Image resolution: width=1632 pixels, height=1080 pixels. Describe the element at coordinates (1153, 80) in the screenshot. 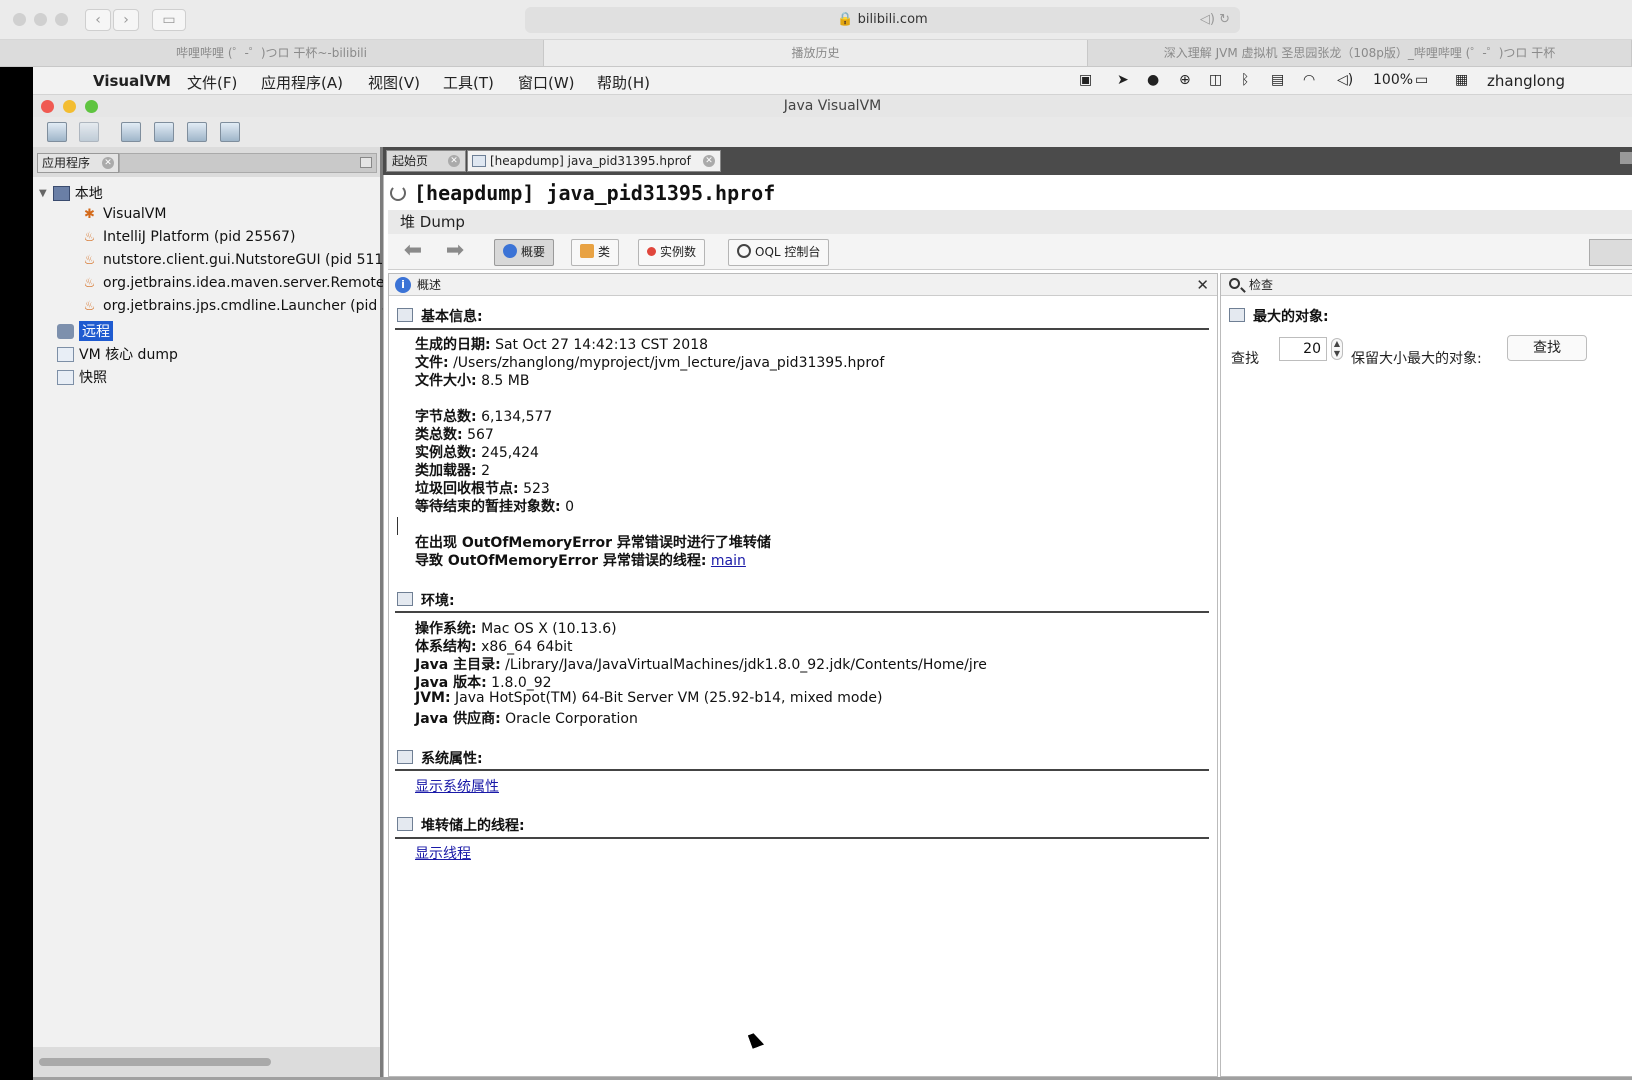

I see `app-status-icon: ●` at that location.